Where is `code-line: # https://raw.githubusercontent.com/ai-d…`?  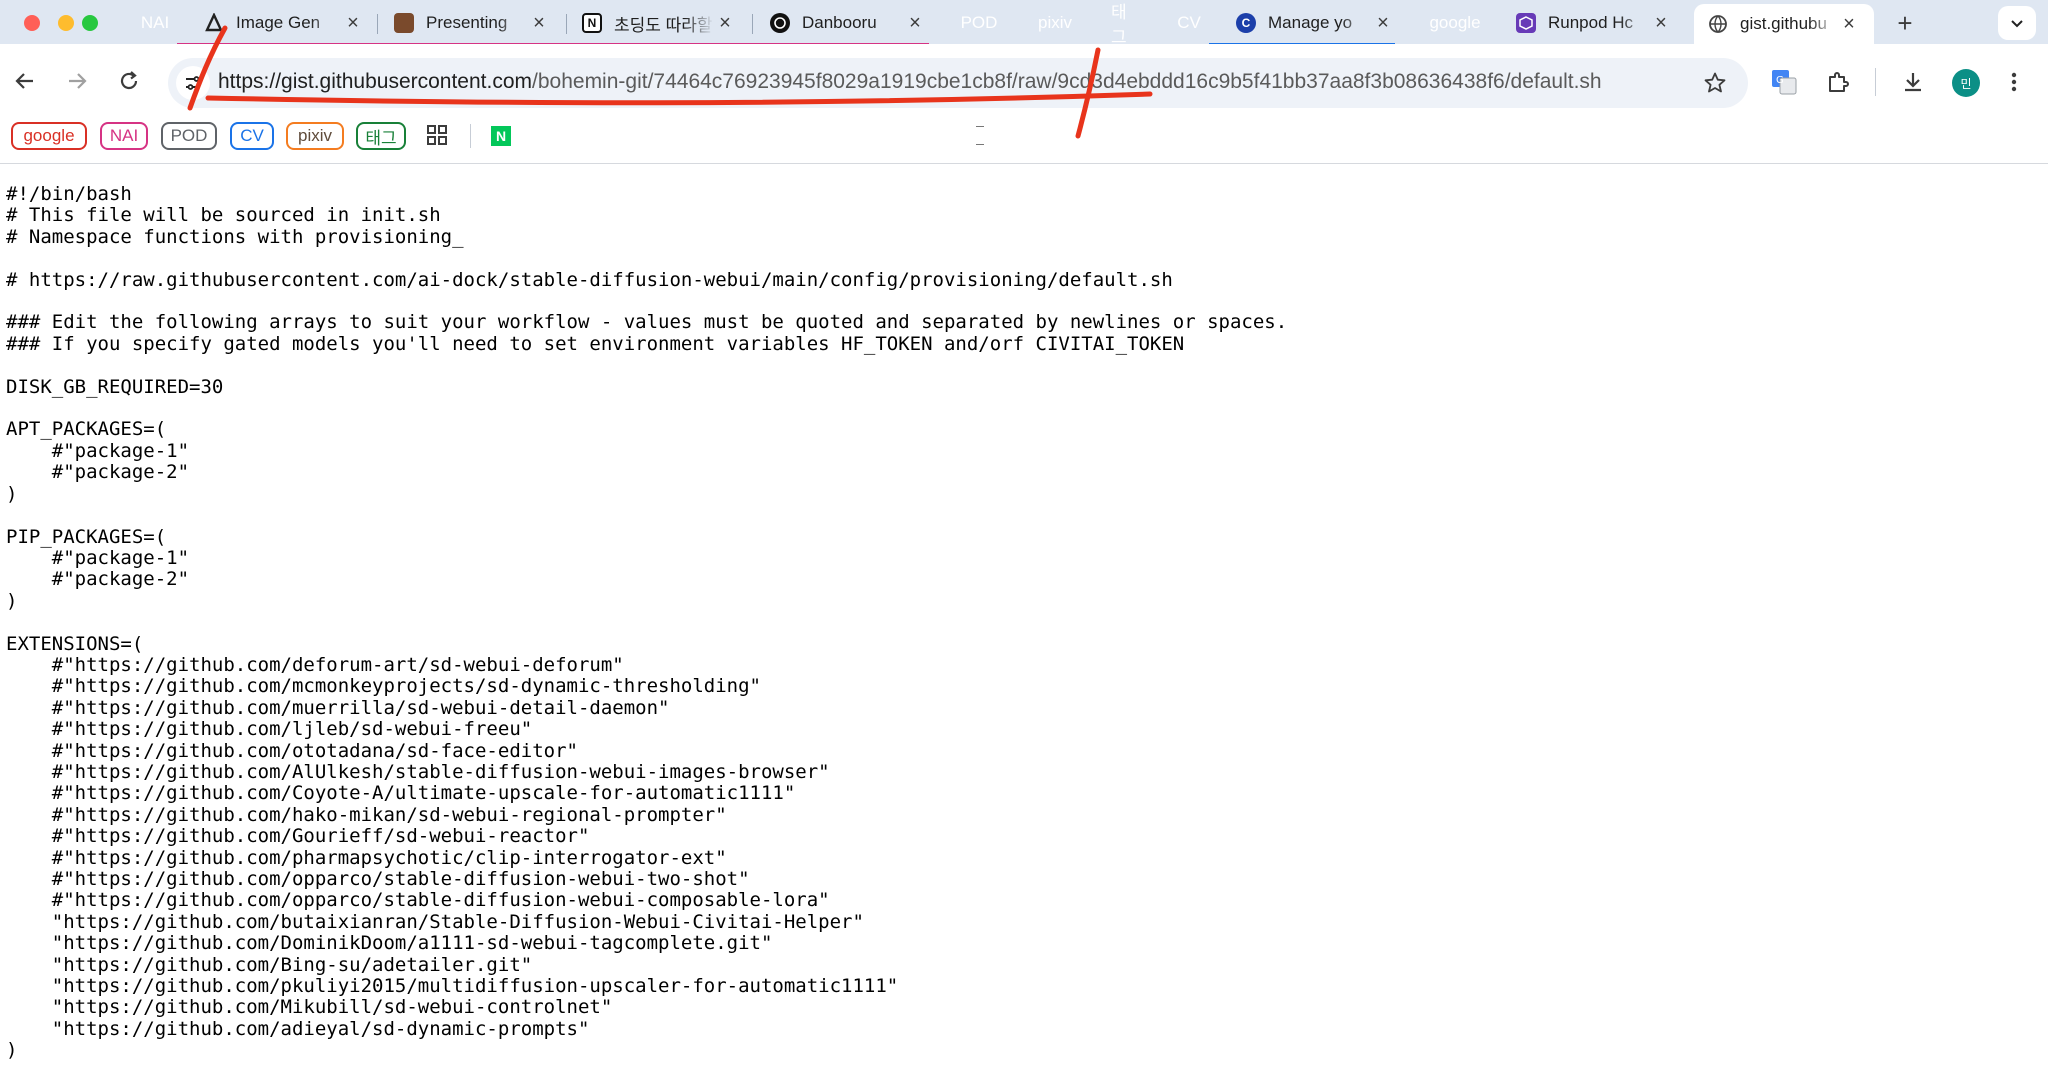
code-line: # https://raw.githubusercontent.com/ai-d… is located at coordinates (589, 279).